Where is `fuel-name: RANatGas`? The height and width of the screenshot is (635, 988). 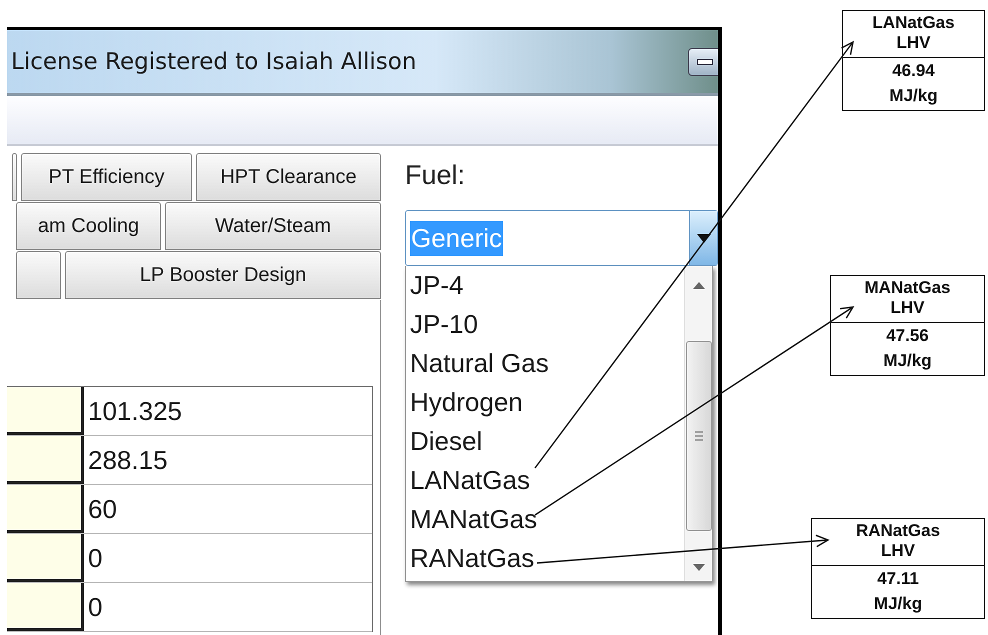
fuel-name: RANatGas is located at coordinates (898, 531).